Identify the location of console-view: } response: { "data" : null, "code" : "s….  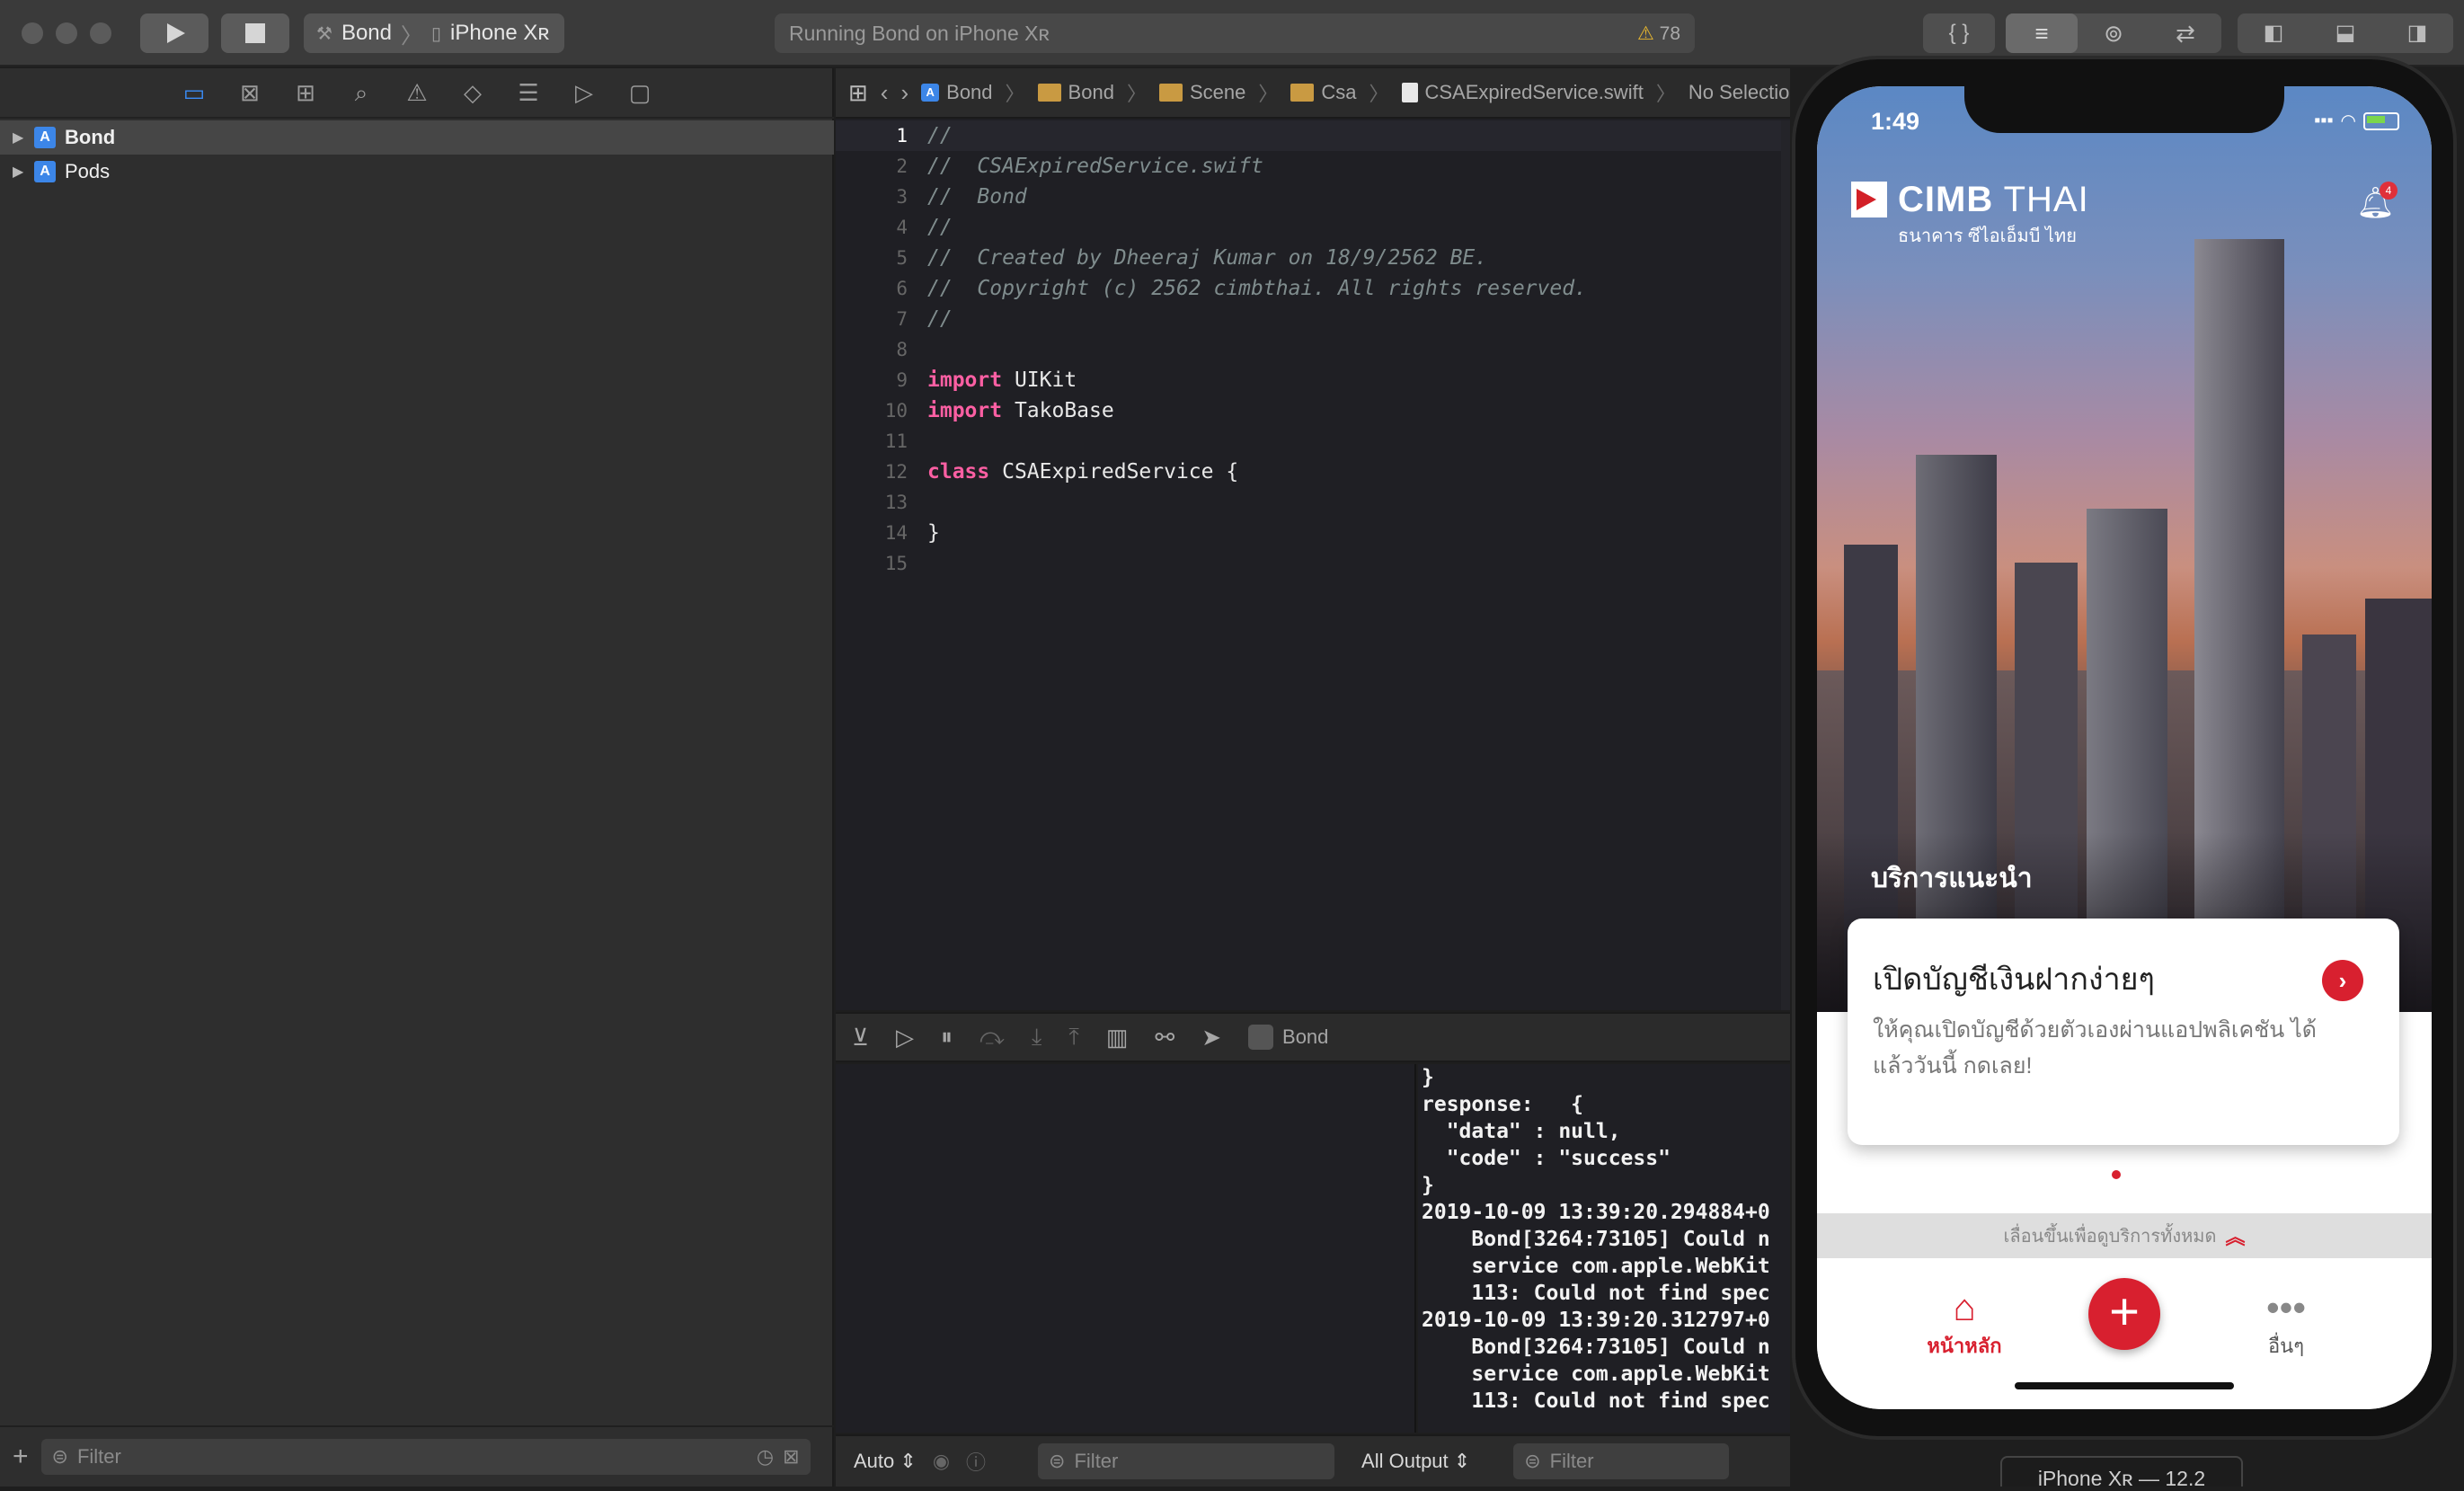
(1604, 1249).